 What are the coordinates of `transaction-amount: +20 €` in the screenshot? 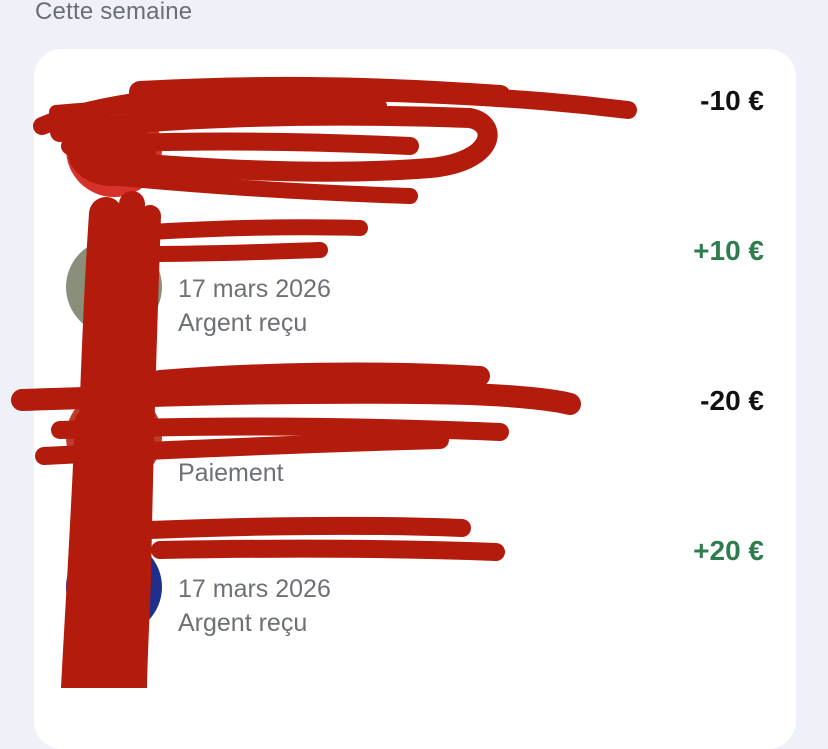 It's located at (728, 550).